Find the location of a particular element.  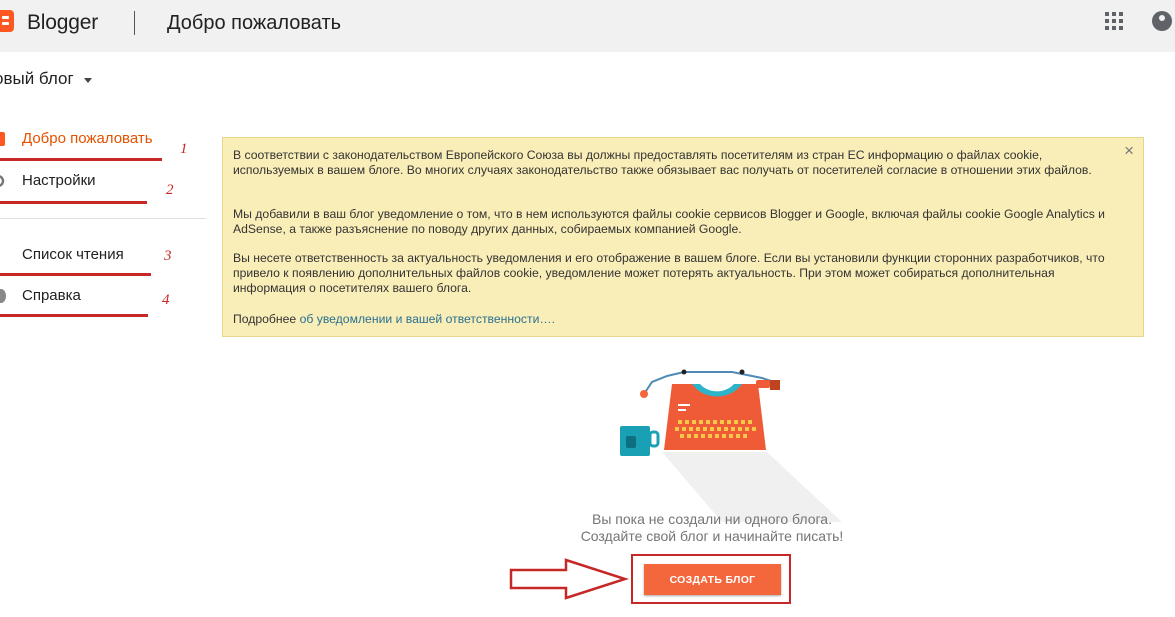

caret-down-icon is located at coordinates (87, 80).